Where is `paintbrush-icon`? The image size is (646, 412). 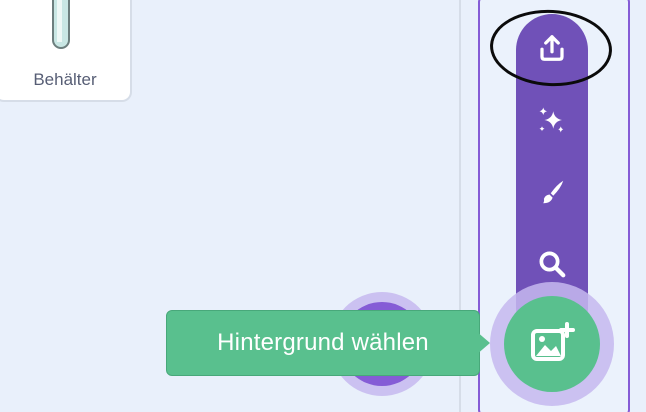
paintbrush-icon is located at coordinates (553, 192).